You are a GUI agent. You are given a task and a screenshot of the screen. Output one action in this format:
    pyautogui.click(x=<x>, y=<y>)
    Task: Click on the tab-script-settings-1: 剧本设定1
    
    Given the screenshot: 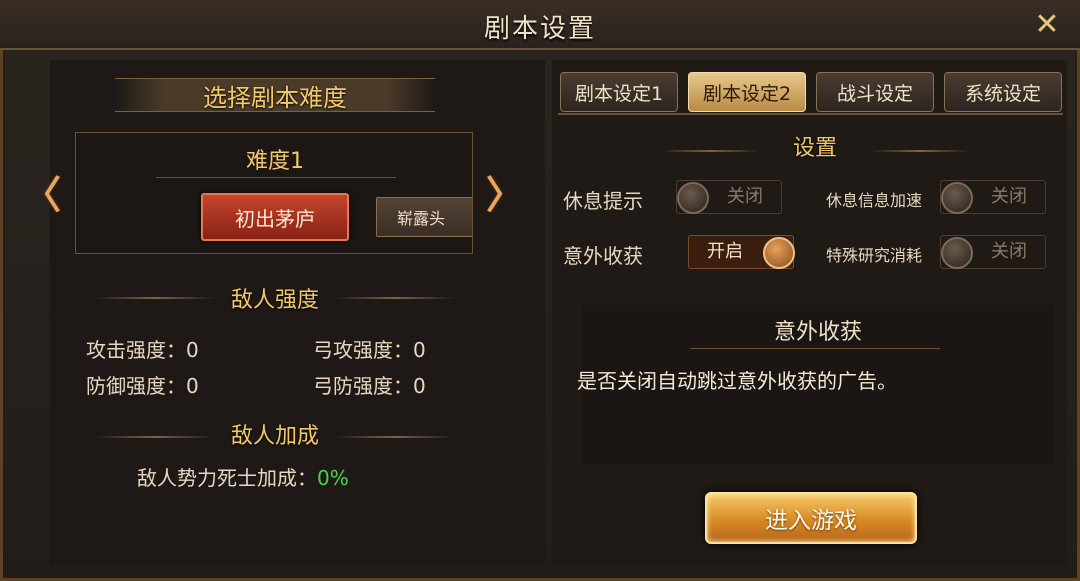 What is the action you would take?
    pyautogui.click(x=619, y=92)
    